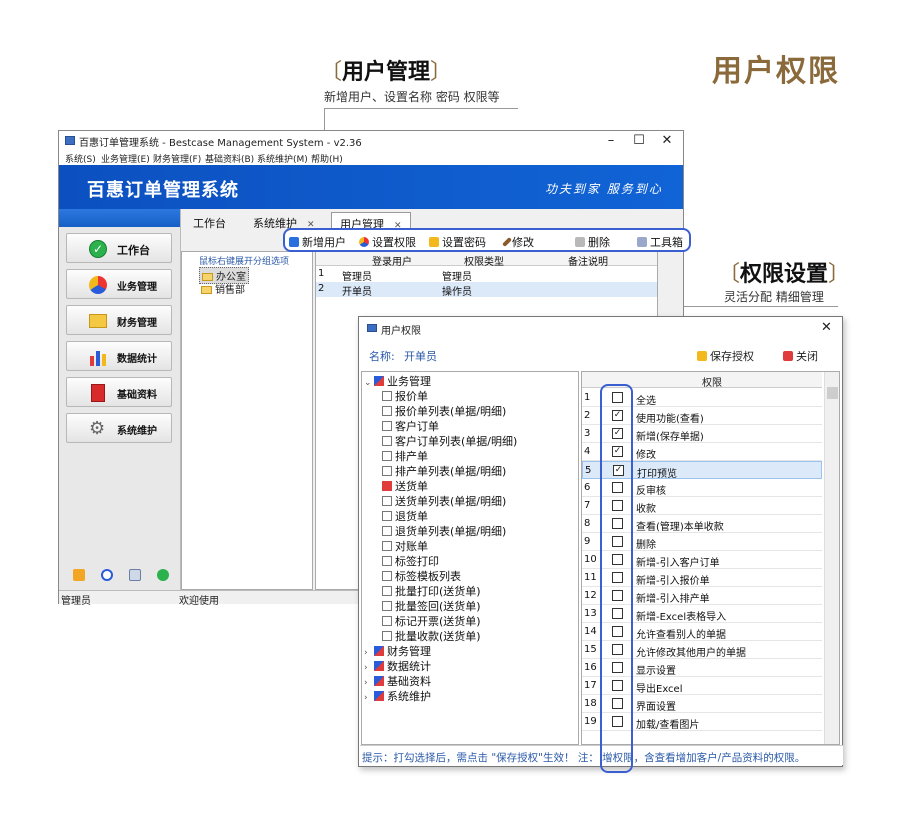 Image resolution: width=900 pixels, height=833 pixels. What do you see at coordinates (387, 242) in the screenshot?
I see `set-permission-button: 设置权限` at bounding box center [387, 242].